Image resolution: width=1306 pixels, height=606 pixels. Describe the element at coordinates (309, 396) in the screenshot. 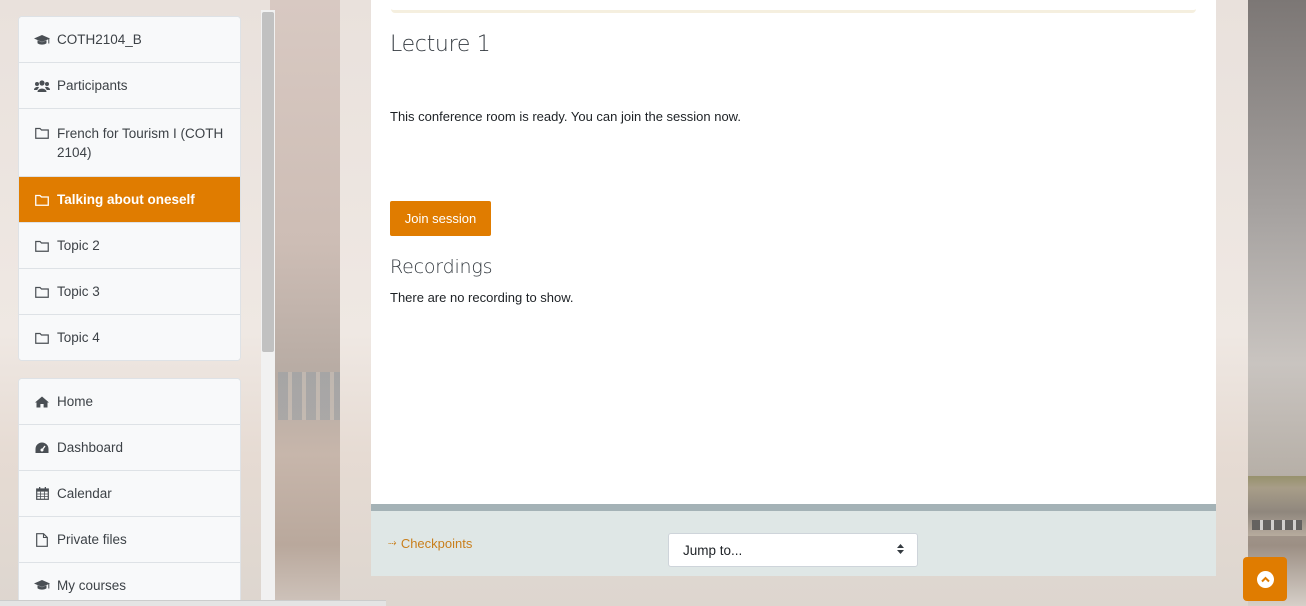

I see `background-building` at that location.